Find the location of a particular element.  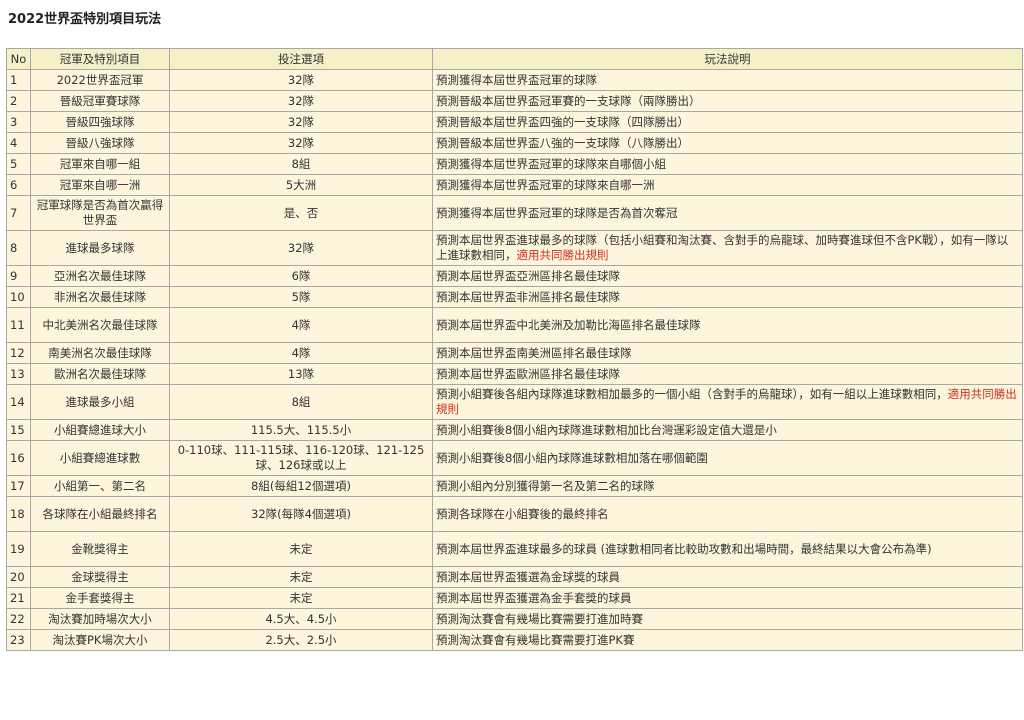

row-item-text: 淘汰賽加時場次大小 is located at coordinates (100, 618).